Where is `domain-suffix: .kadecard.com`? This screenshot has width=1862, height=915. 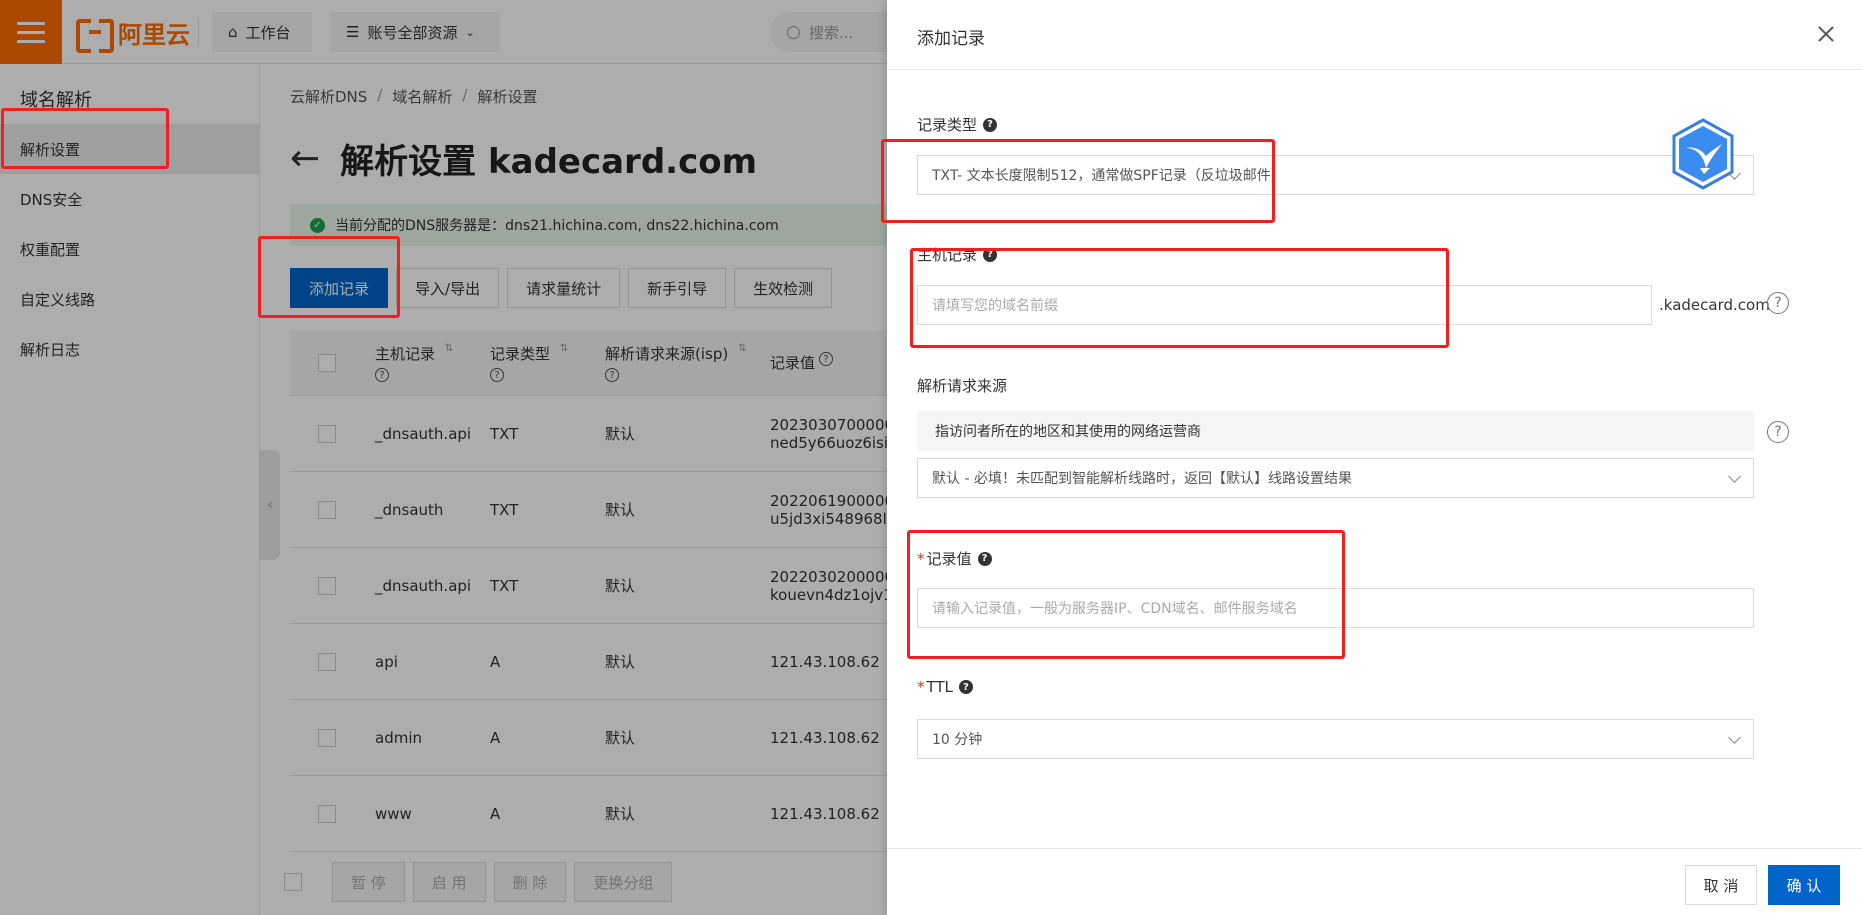 domain-suffix: .kadecard.com is located at coordinates (1714, 305).